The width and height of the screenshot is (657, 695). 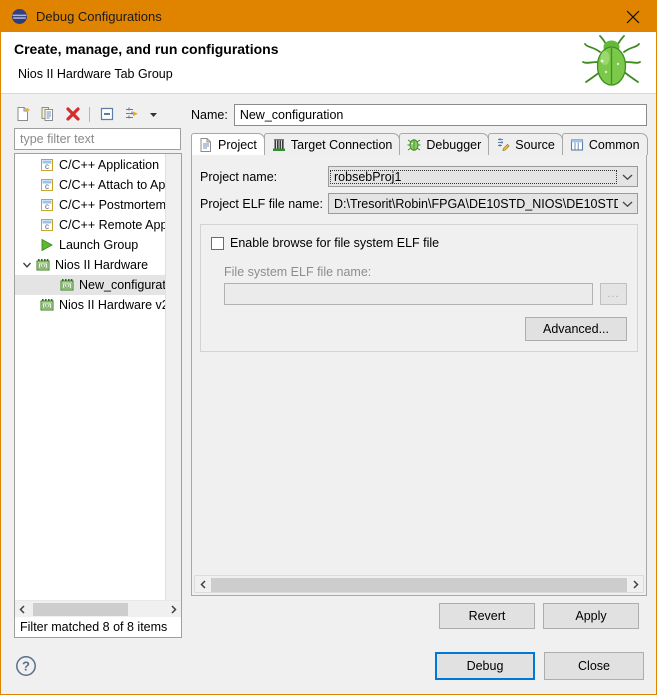 What do you see at coordinates (611, 63) in the screenshot?
I see `green-bug-icon` at bounding box center [611, 63].